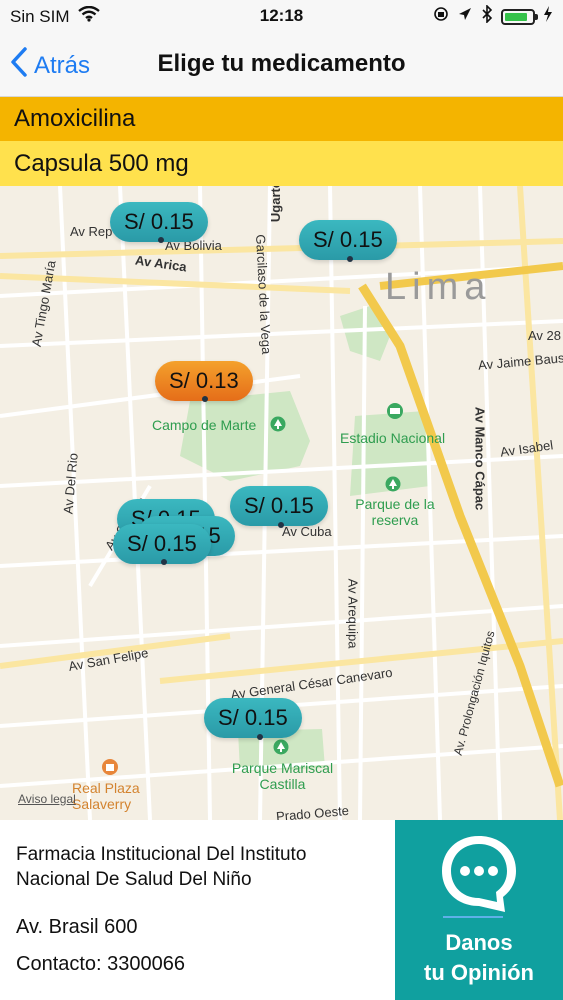  Describe the element at coordinates (479, 876) in the screenshot. I see `chat-bubble-icon` at that location.